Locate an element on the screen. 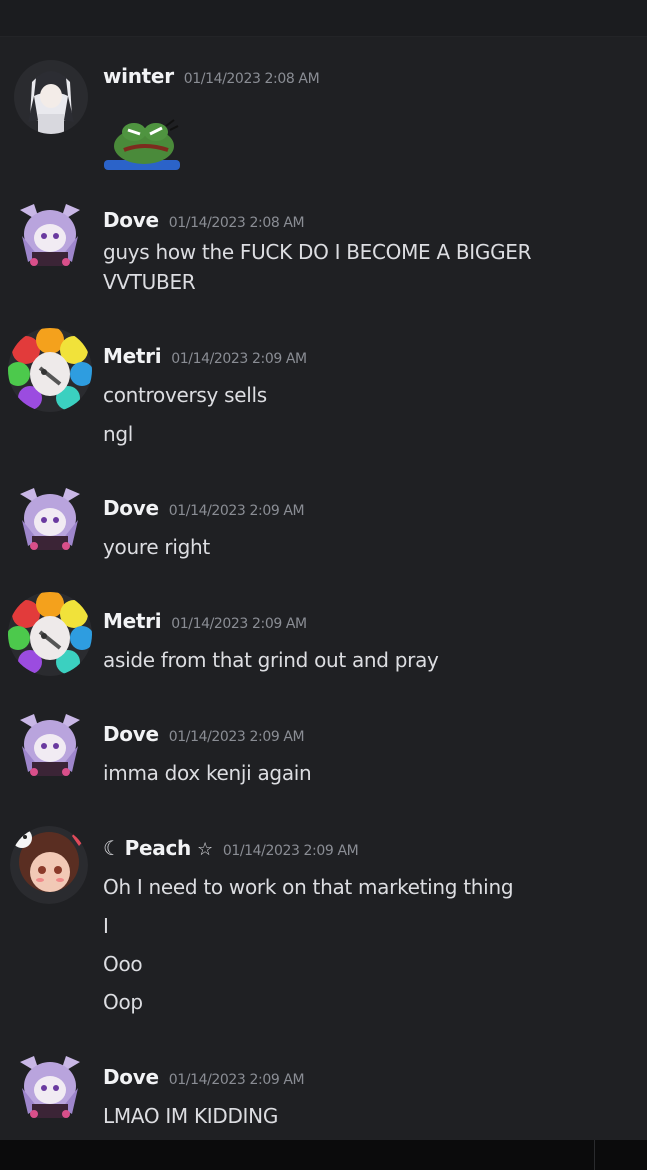 The image size is (647, 1170). username-text: Peach is located at coordinates (158, 848).